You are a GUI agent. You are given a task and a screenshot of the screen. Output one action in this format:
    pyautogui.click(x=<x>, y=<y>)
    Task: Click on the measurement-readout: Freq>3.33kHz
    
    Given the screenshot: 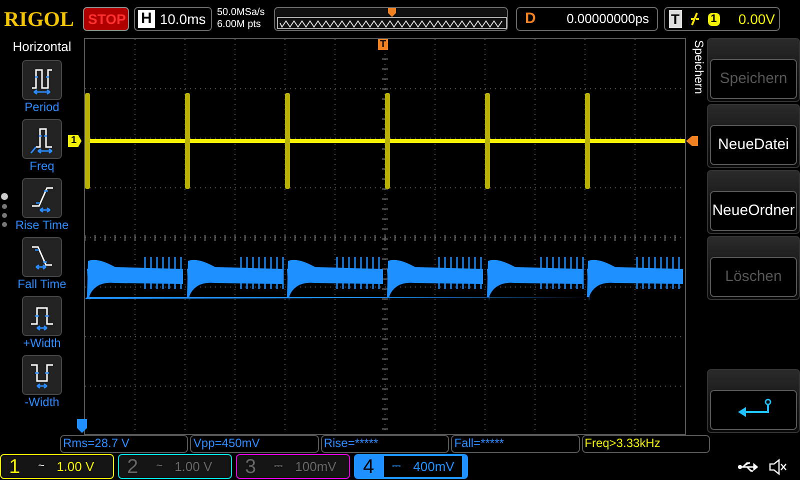 What is the action you would take?
    pyautogui.click(x=646, y=444)
    